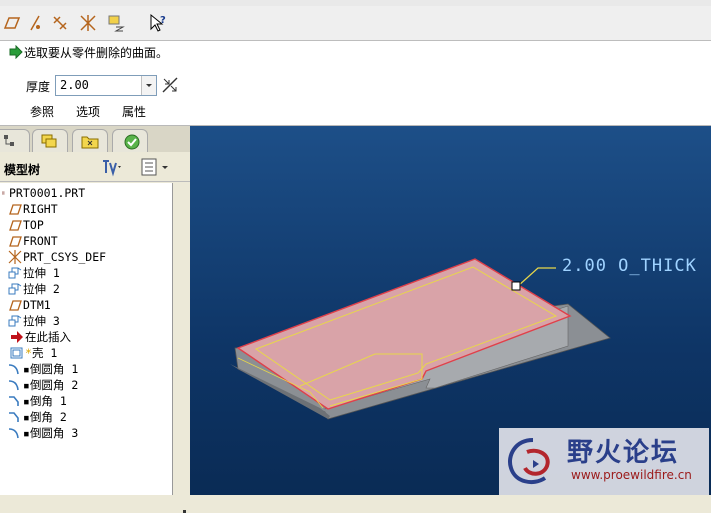  What do you see at coordinates (3, 193) in the screenshot?
I see `part-icon` at bounding box center [3, 193].